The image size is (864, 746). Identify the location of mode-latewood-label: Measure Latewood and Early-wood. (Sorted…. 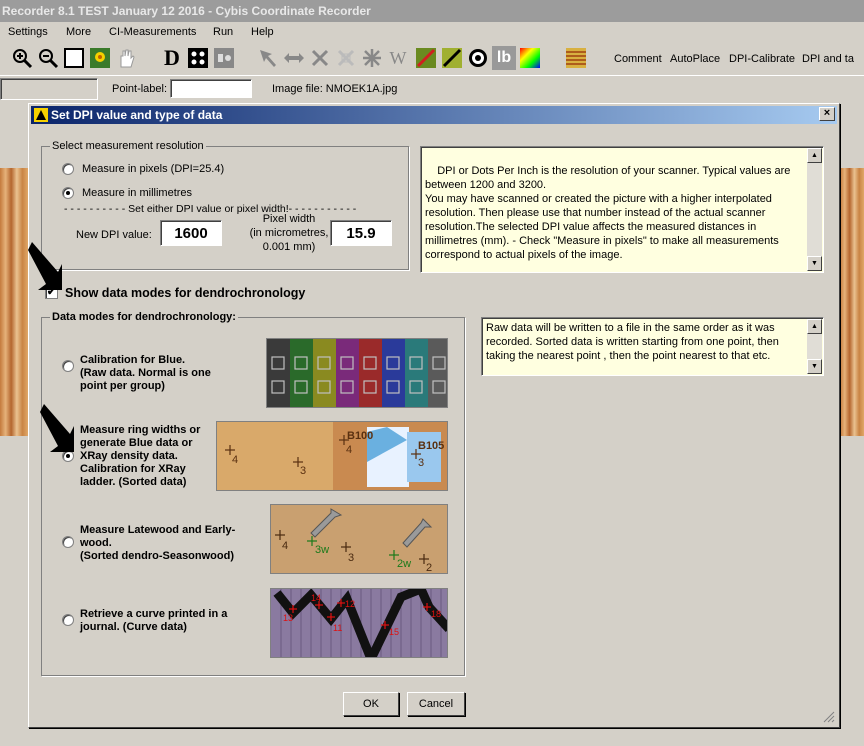
(158, 543).